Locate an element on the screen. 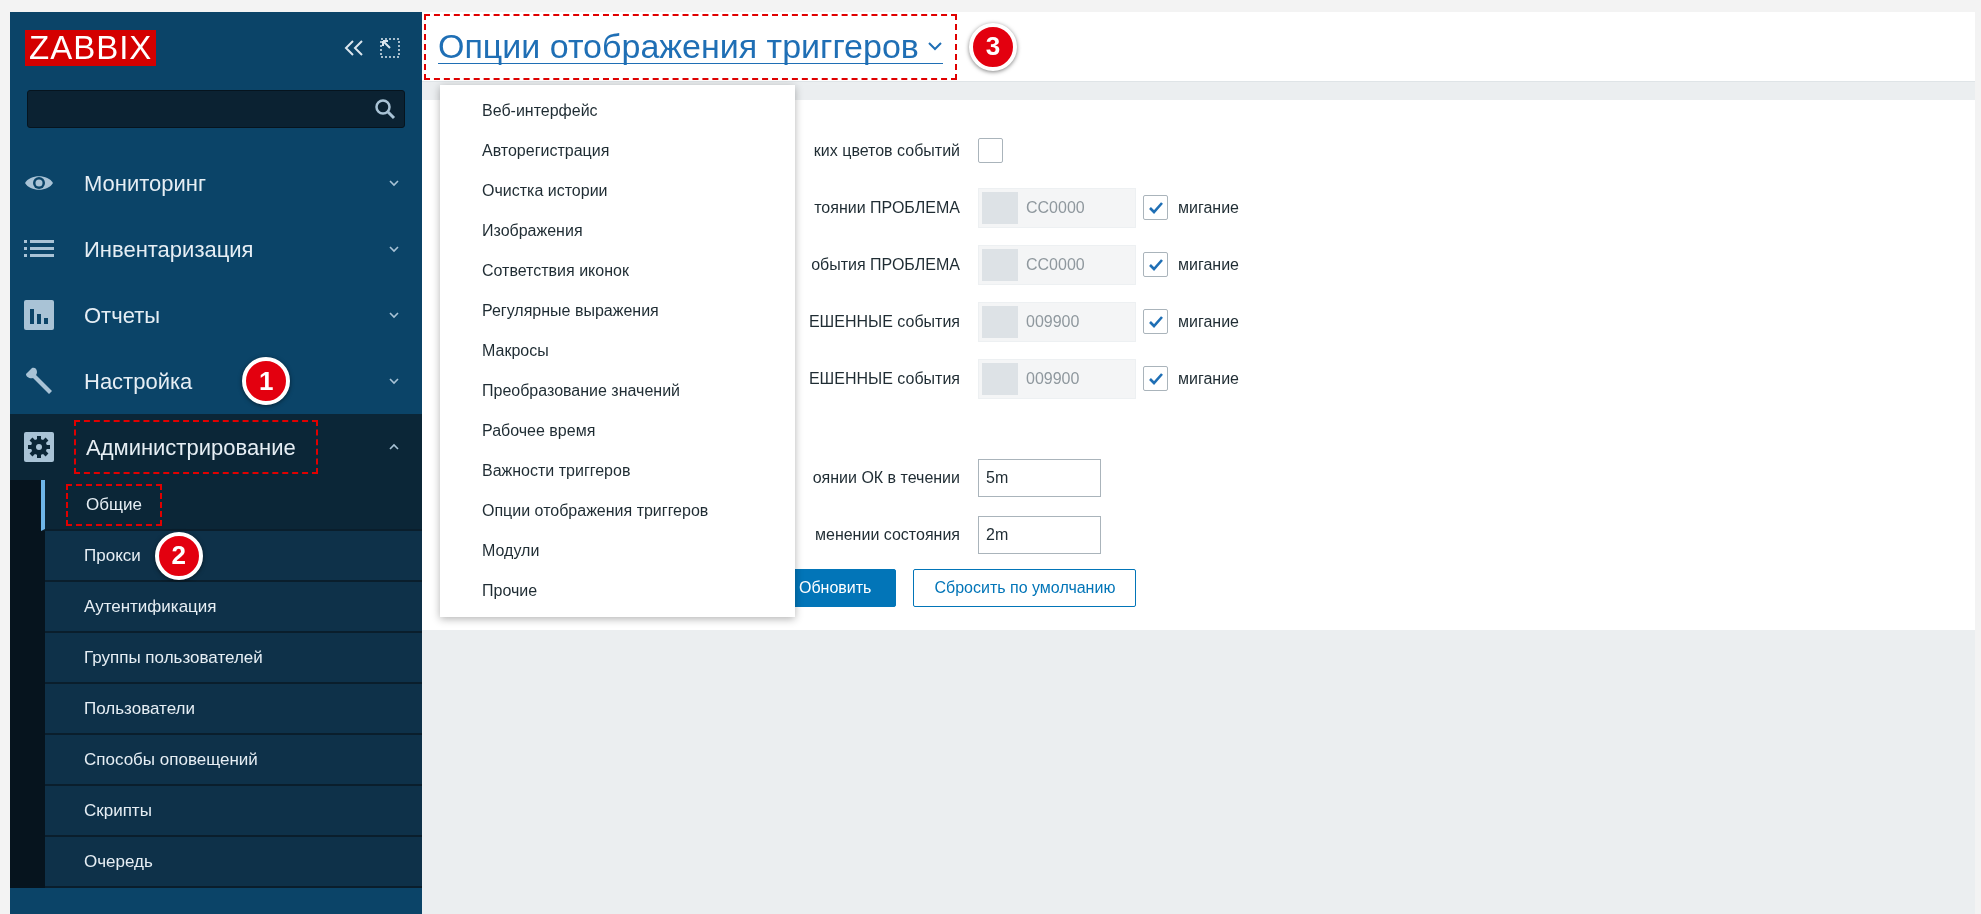 Image resolution: width=1981 pixels, height=914 pixels. submenu-item: Группы пользователей is located at coordinates (233, 658).